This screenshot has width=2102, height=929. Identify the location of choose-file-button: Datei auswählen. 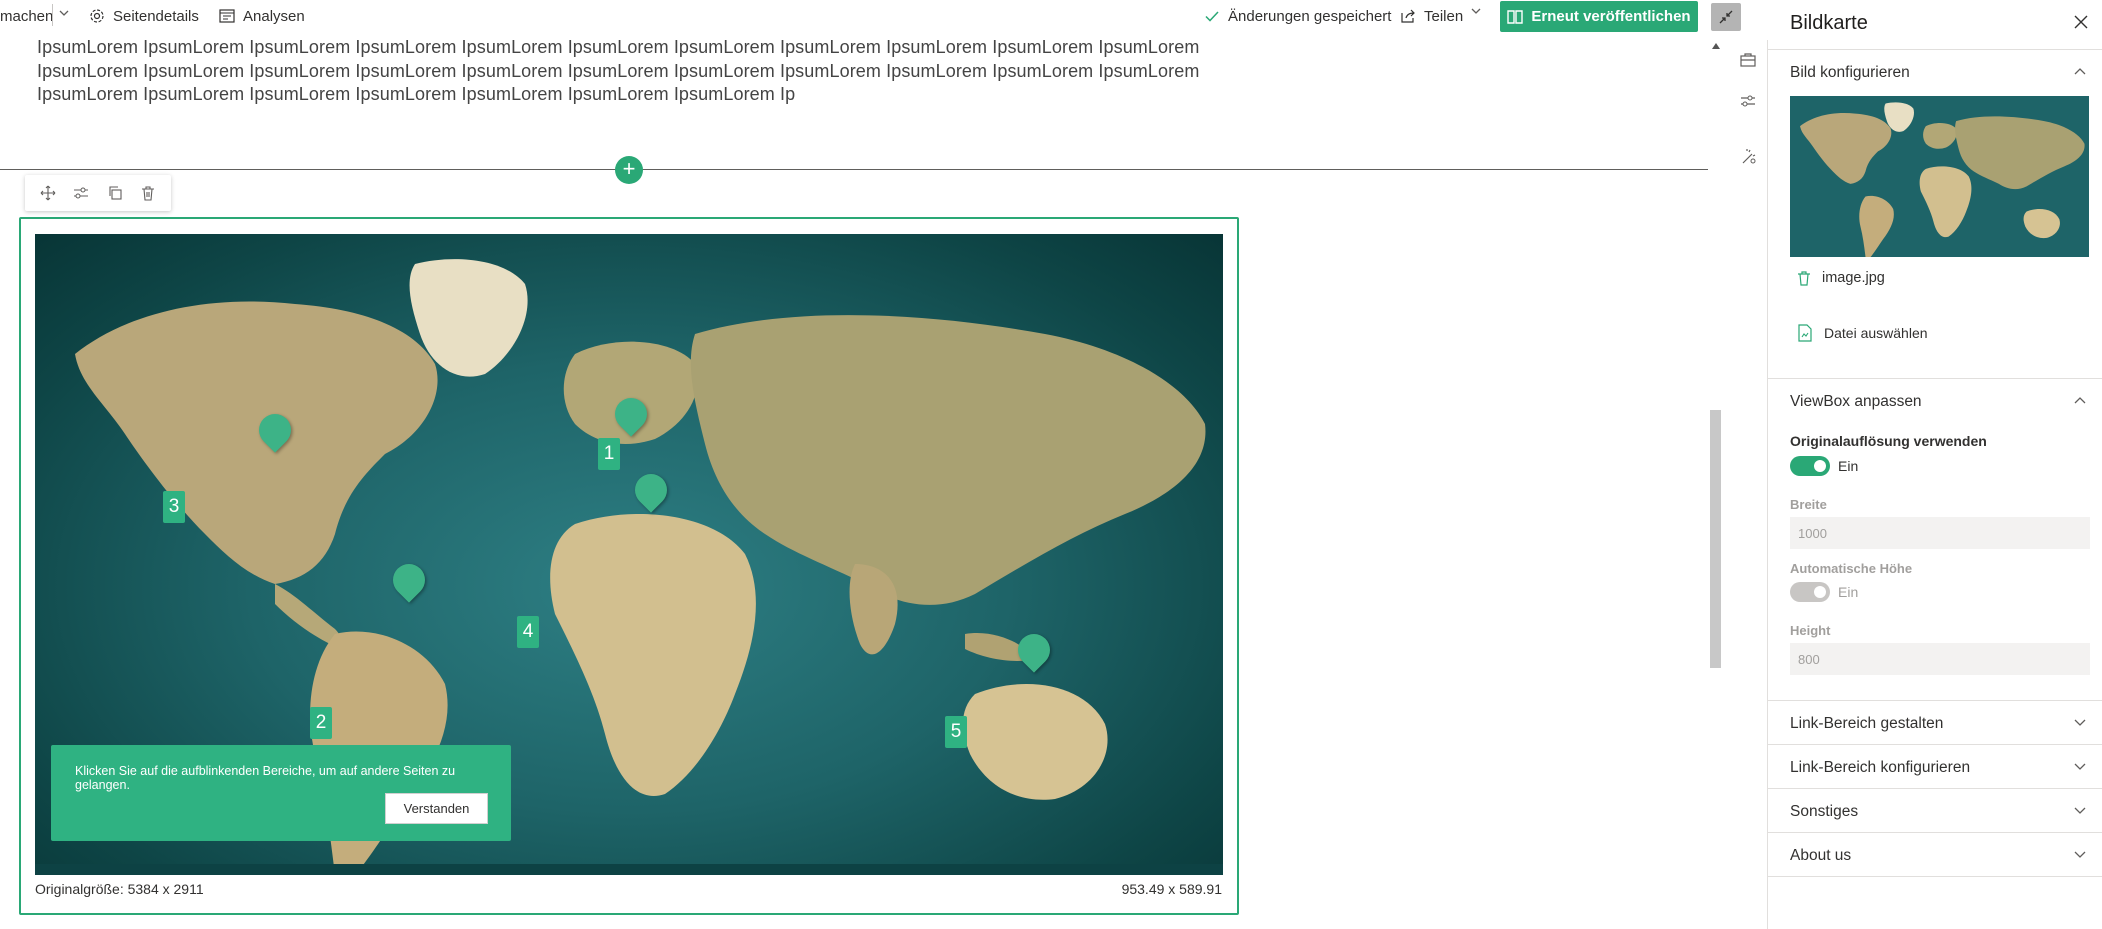
(1862, 333).